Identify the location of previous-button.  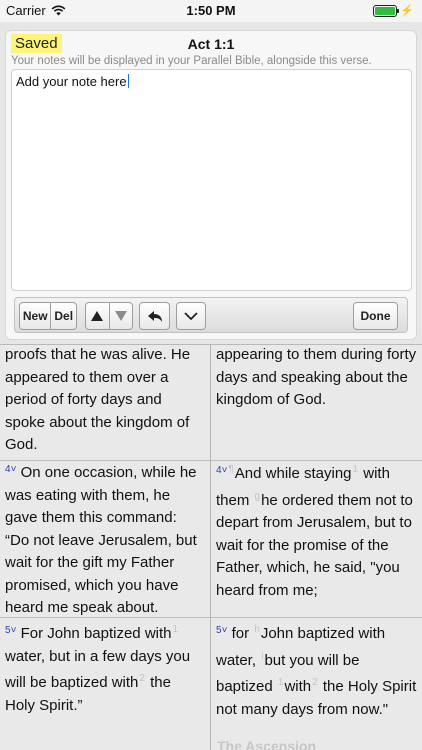
(97, 316).